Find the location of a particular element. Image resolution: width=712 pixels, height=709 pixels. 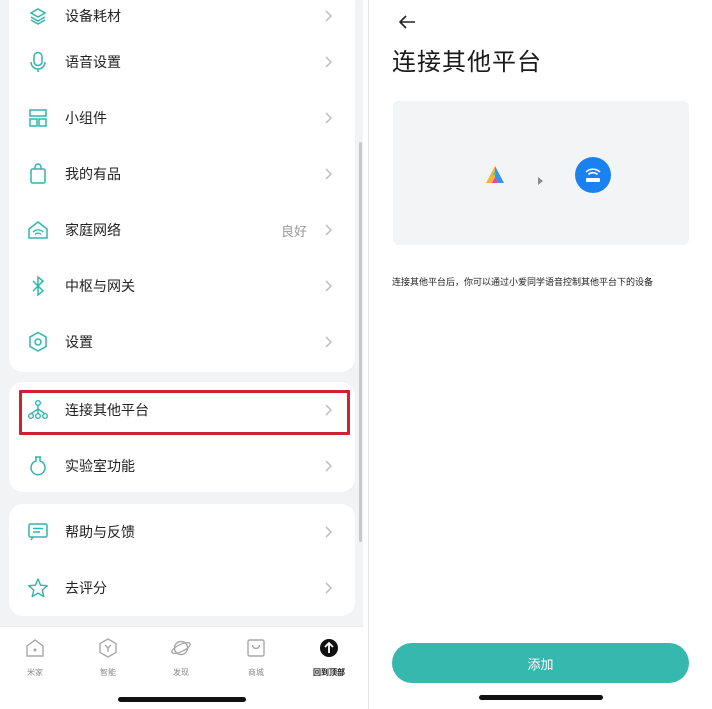

smart-tab-icon is located at coordinates (108, 650).